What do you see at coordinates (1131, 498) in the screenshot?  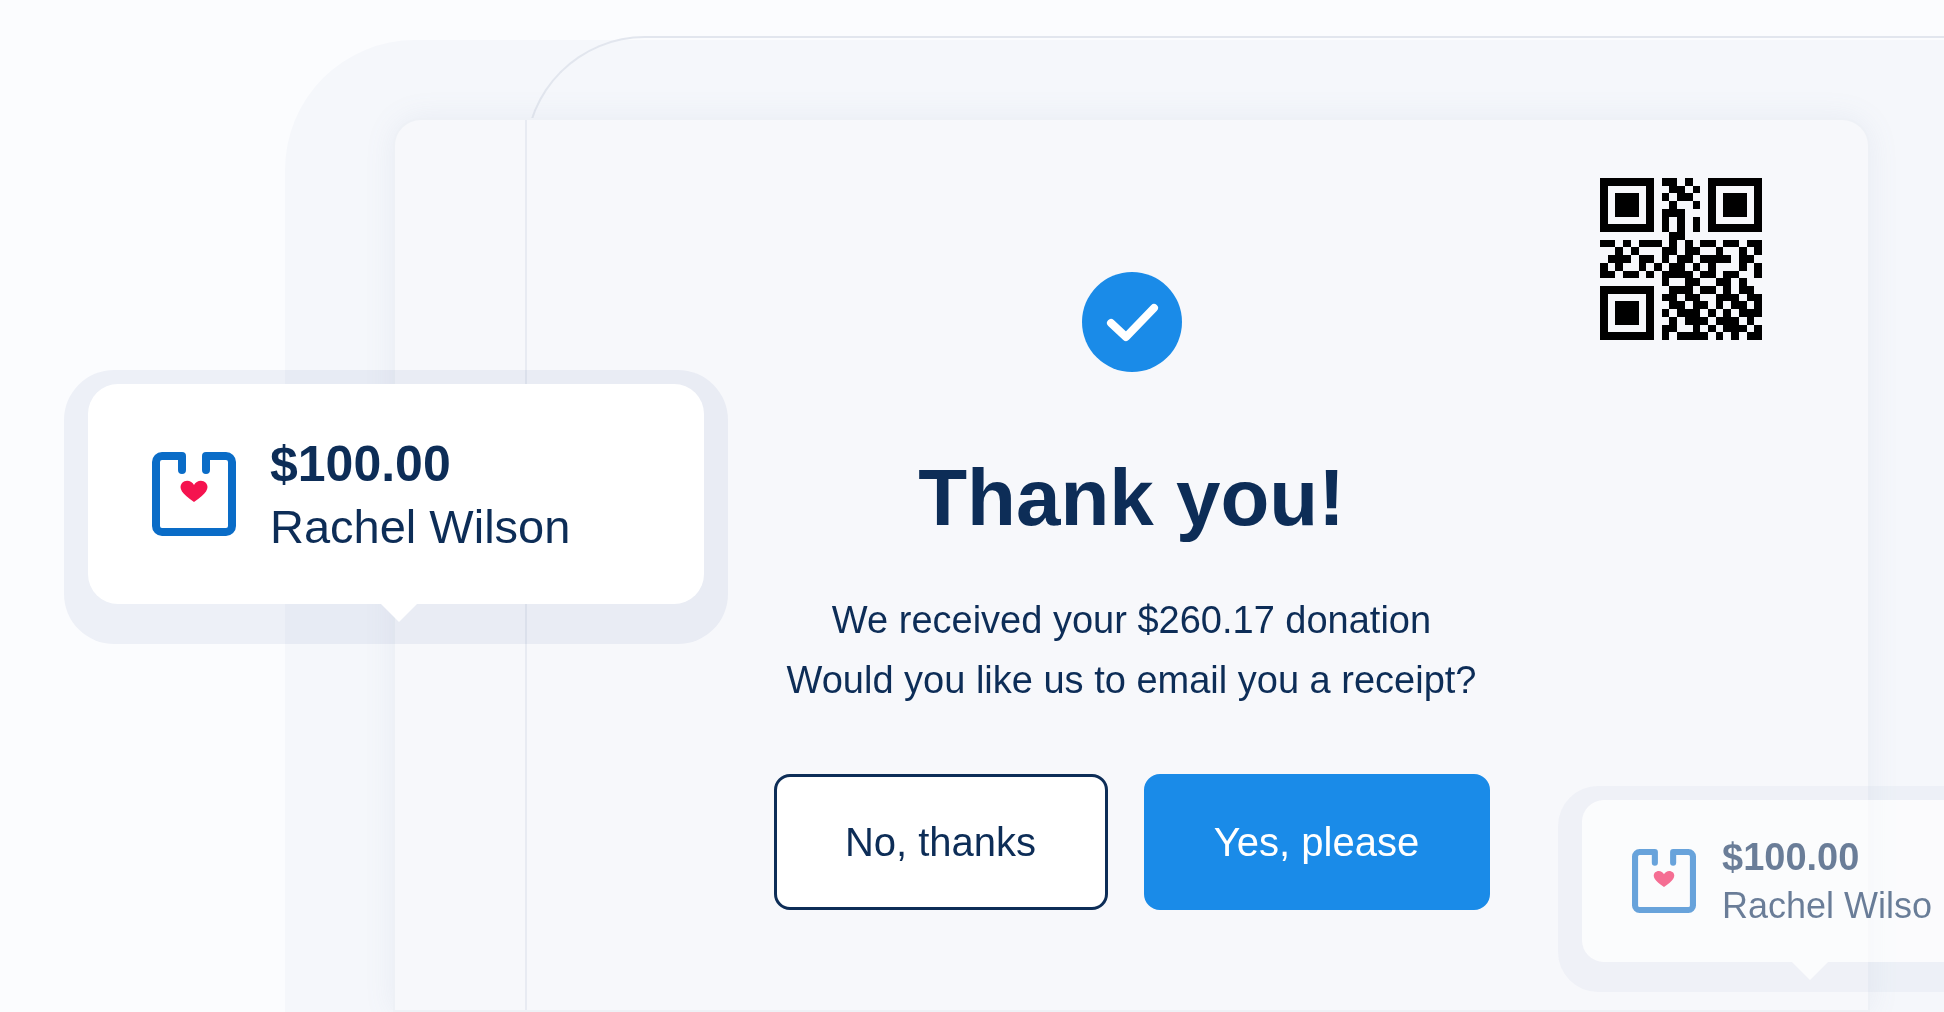 I see `thank-you-title: Thank you!` at bounding box center [1131, 498].